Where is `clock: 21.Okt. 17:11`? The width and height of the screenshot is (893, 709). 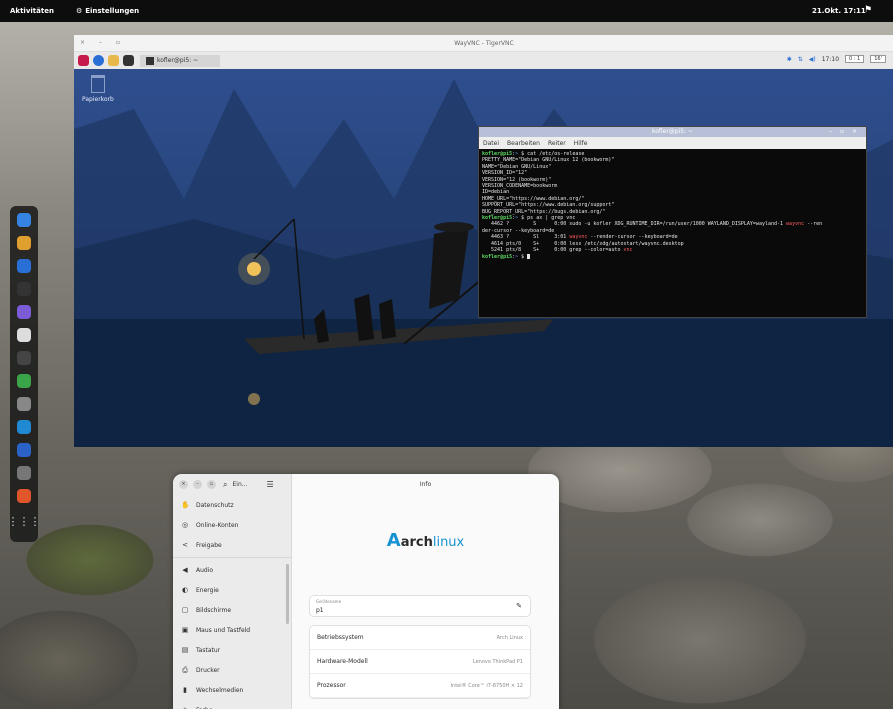 clock: 21.Okt. 17:11 is located at coordinates (839, 11).